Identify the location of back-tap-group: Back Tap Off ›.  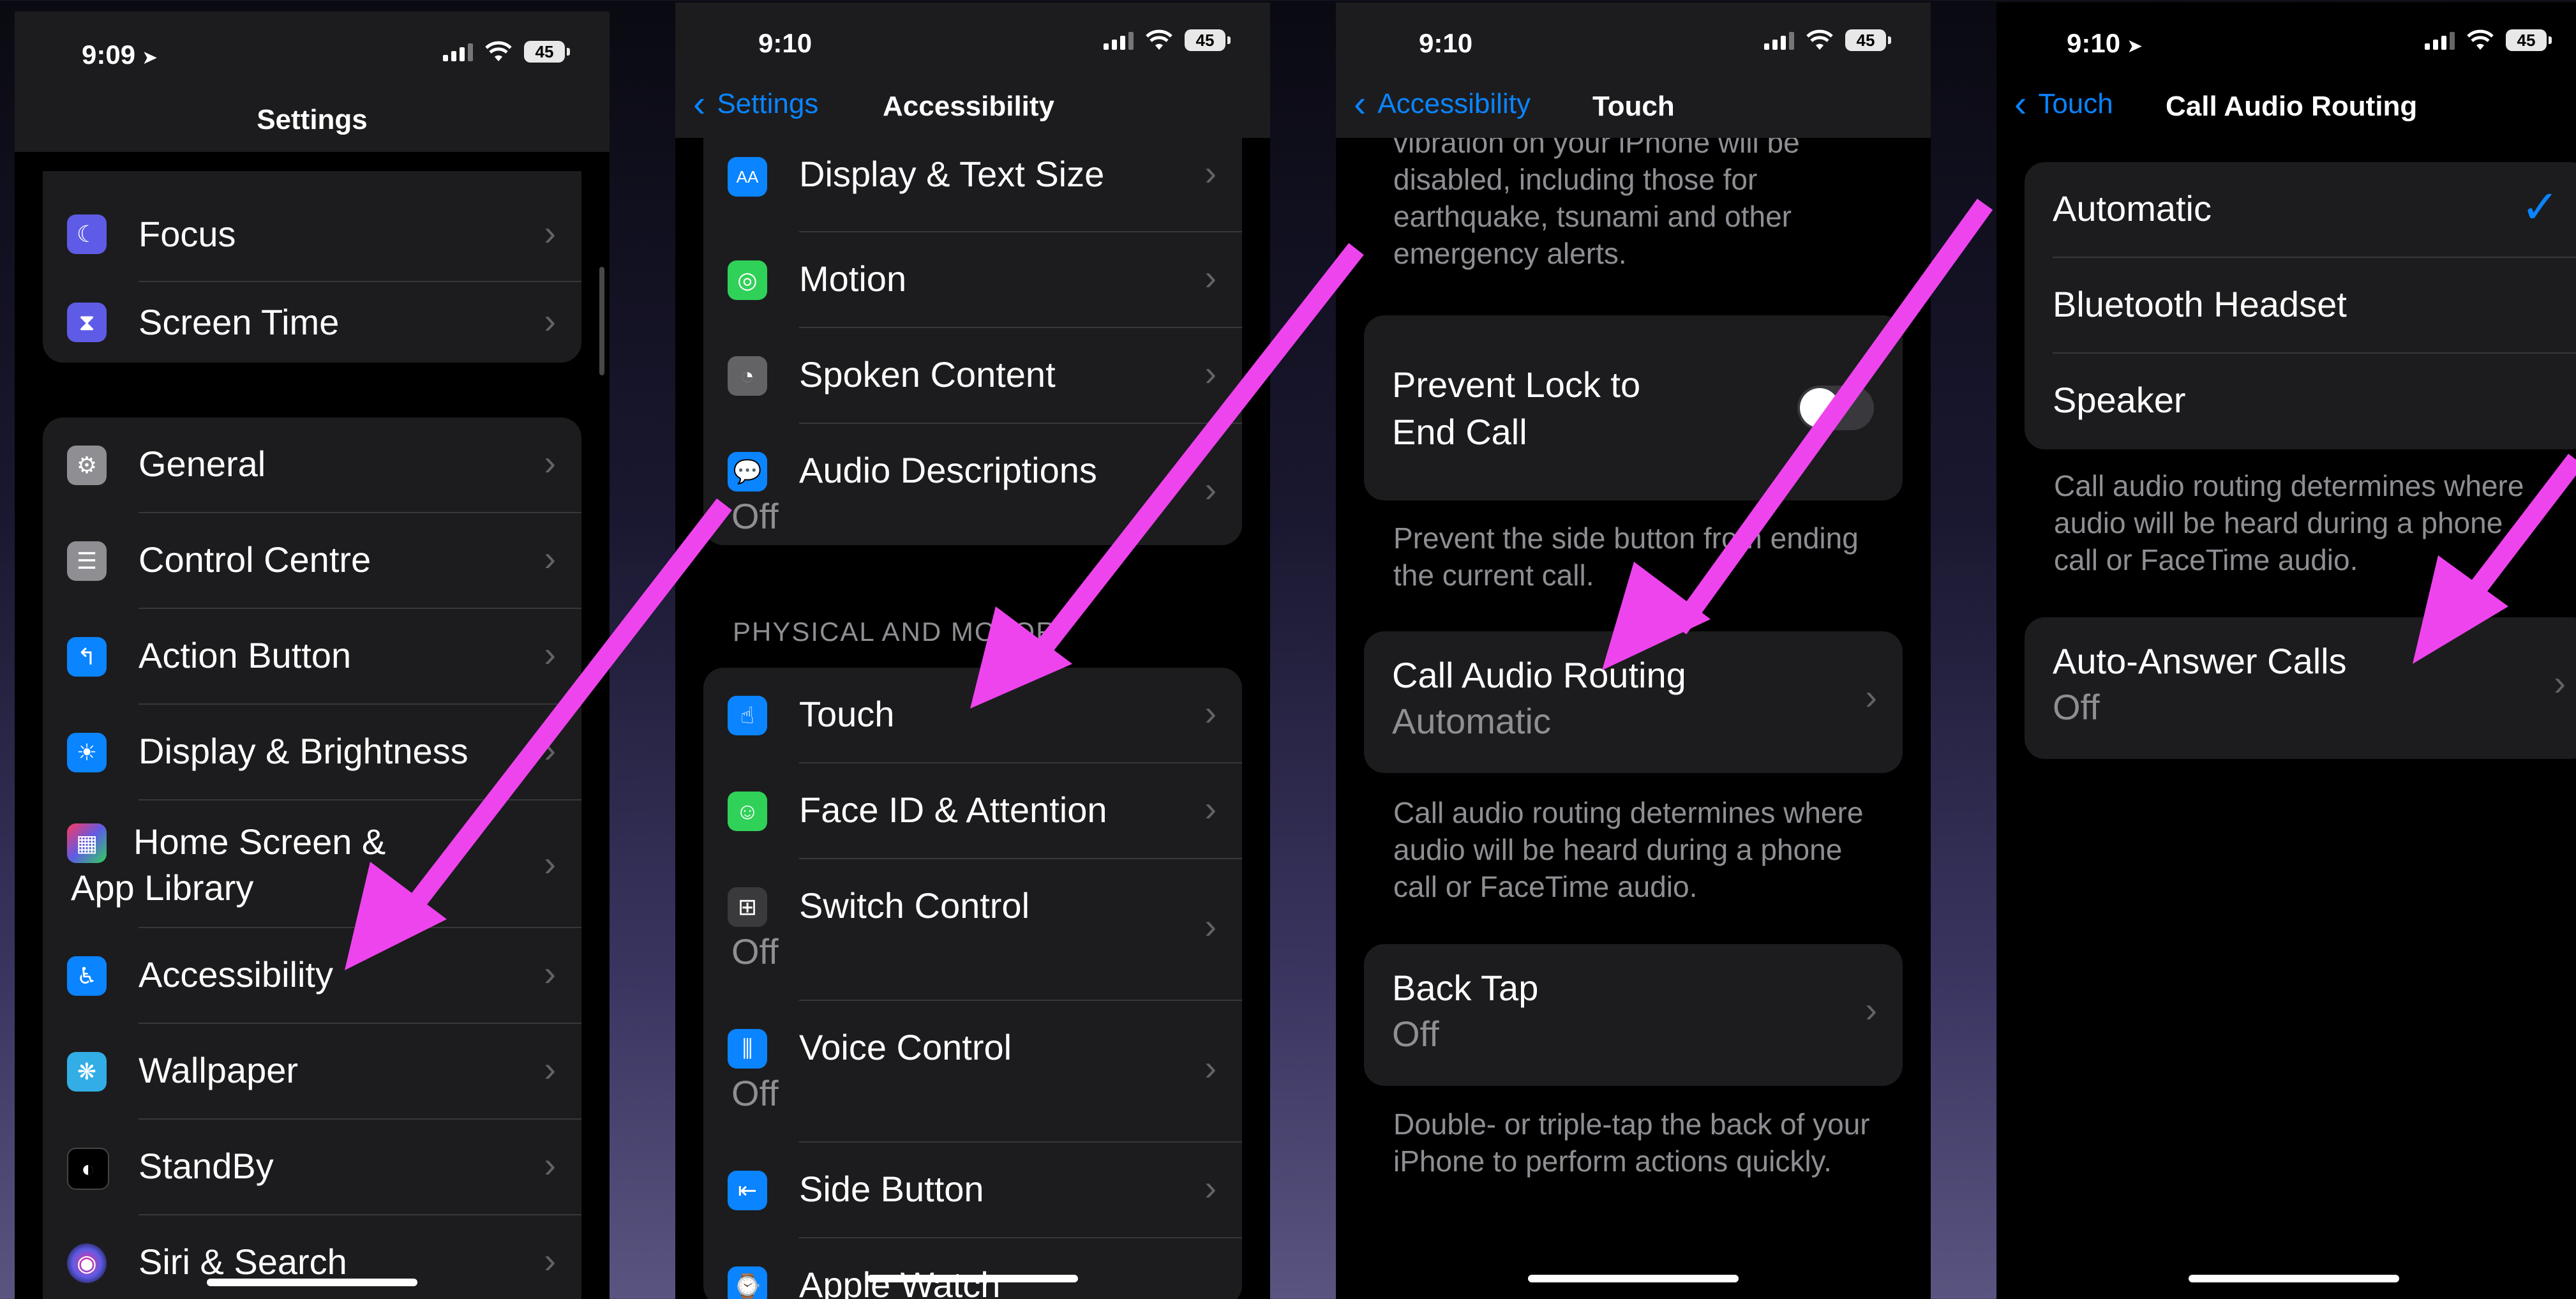
(1633, 1015).